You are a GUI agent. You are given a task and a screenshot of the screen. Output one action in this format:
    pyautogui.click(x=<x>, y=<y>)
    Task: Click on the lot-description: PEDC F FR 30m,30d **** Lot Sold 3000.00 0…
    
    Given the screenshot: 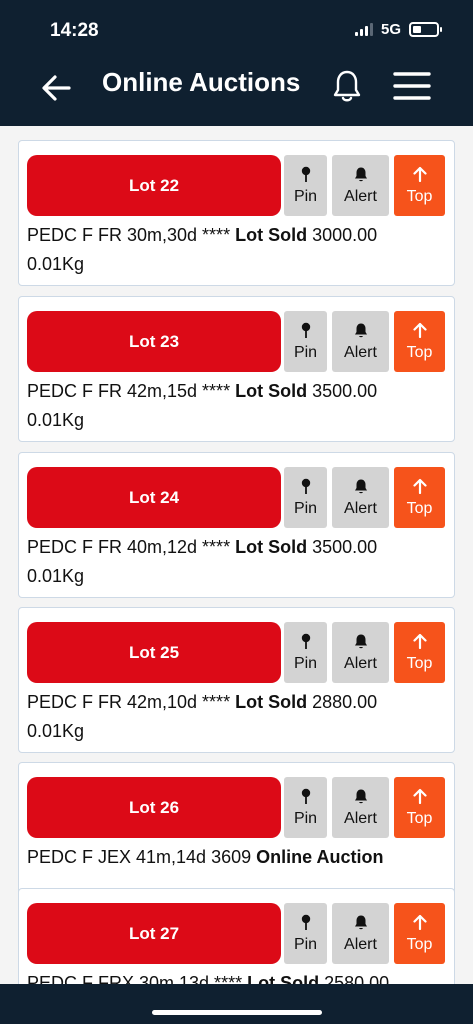 What is the action you would take?
    pyautogui.click(x=239, y=250)
    